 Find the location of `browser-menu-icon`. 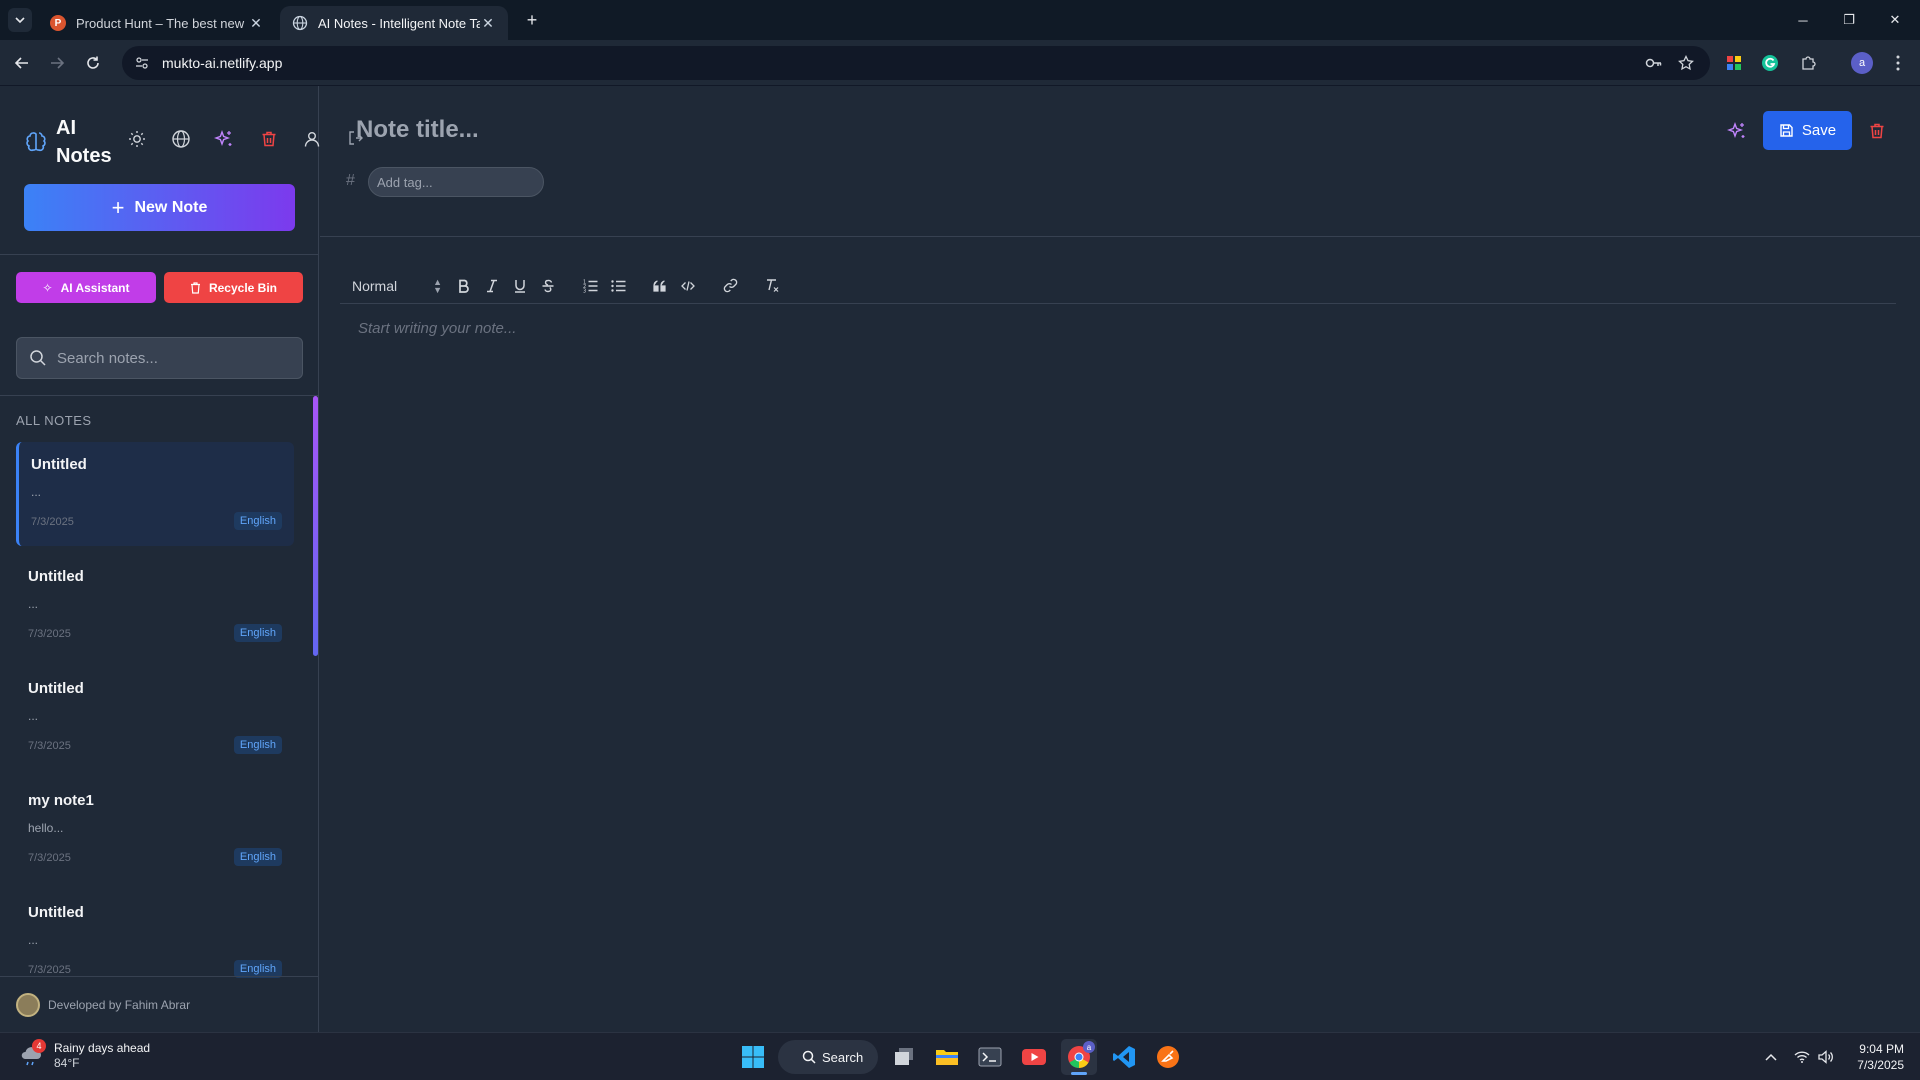

browser-menu-icon is located at coordinates (1898, 63).